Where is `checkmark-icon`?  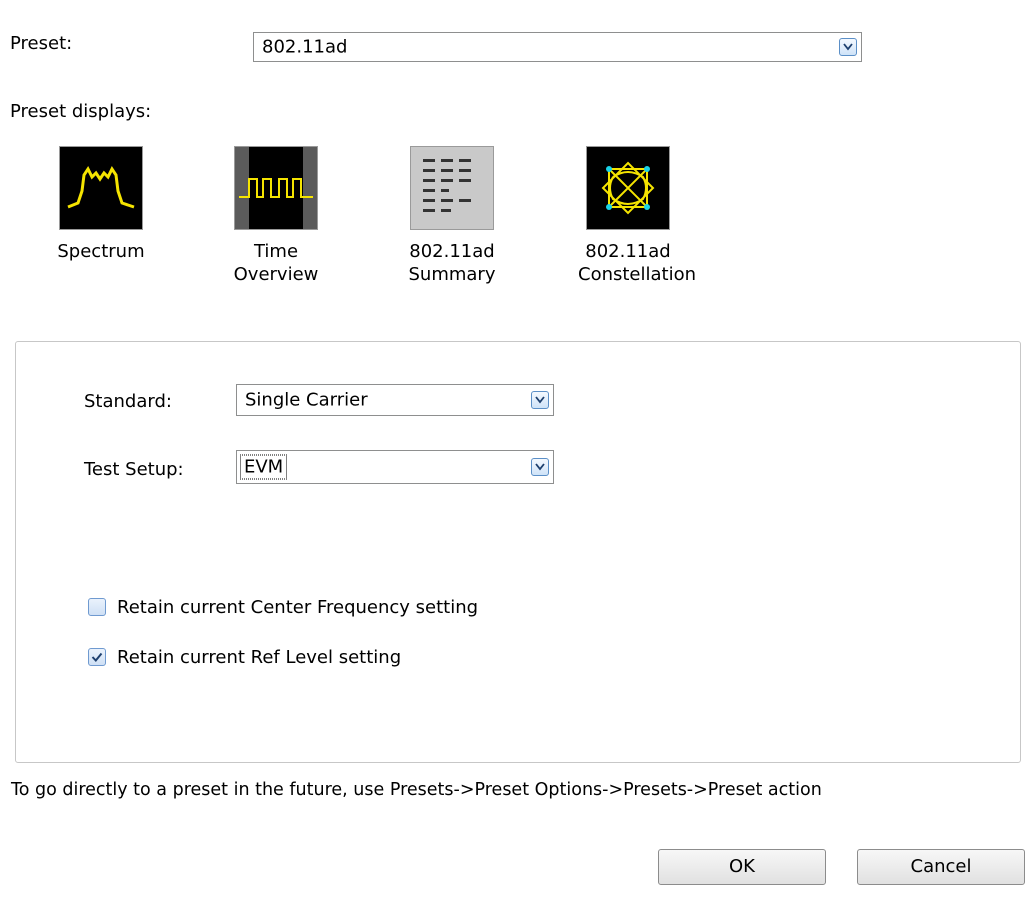
checkmark-icon is located at coordinates (97, 657).